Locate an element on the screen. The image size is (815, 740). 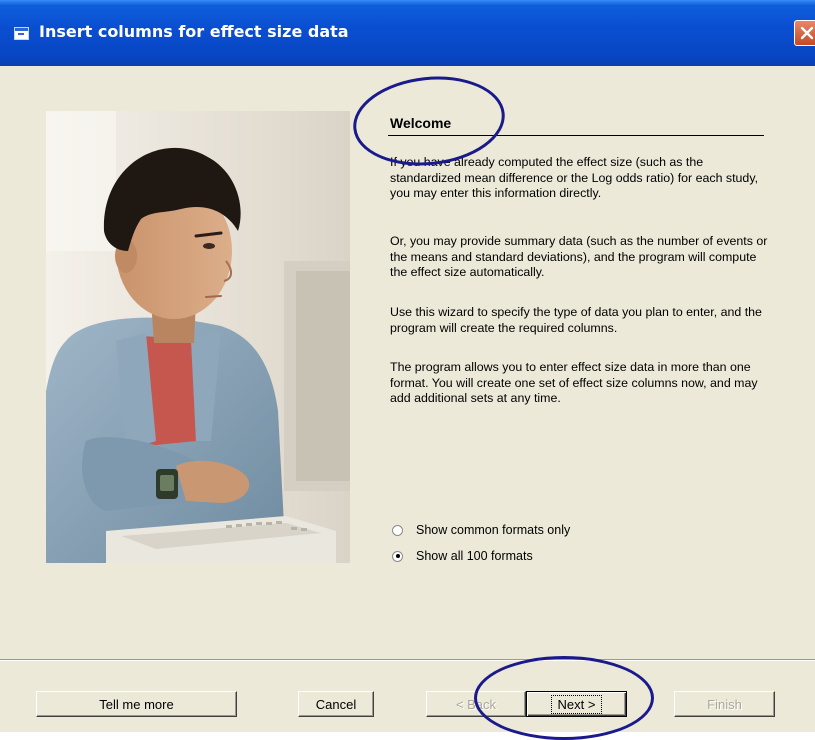
close-button is located at coordinates (804, 33).